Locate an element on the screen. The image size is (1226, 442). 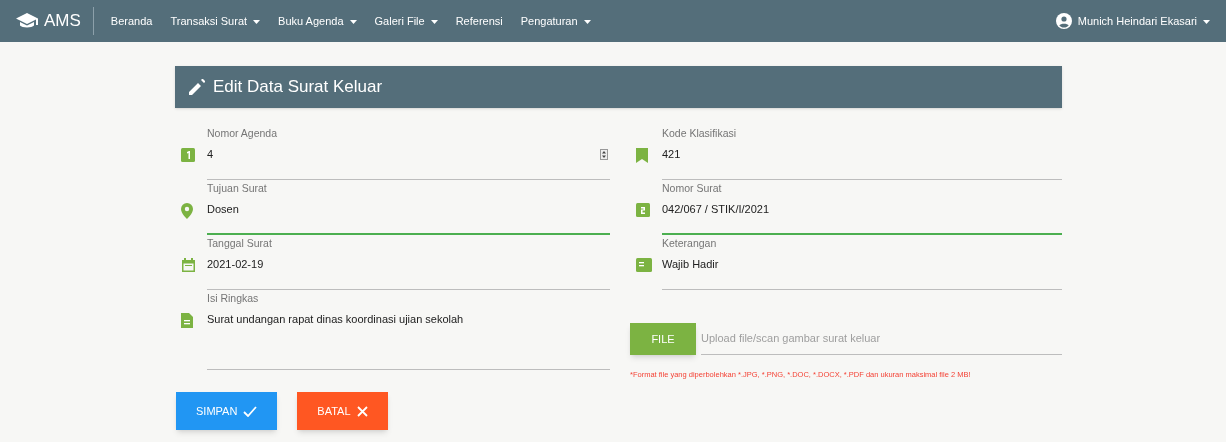
nav-menu-item: Transaksi Surat is located at coordinates (215, 21).